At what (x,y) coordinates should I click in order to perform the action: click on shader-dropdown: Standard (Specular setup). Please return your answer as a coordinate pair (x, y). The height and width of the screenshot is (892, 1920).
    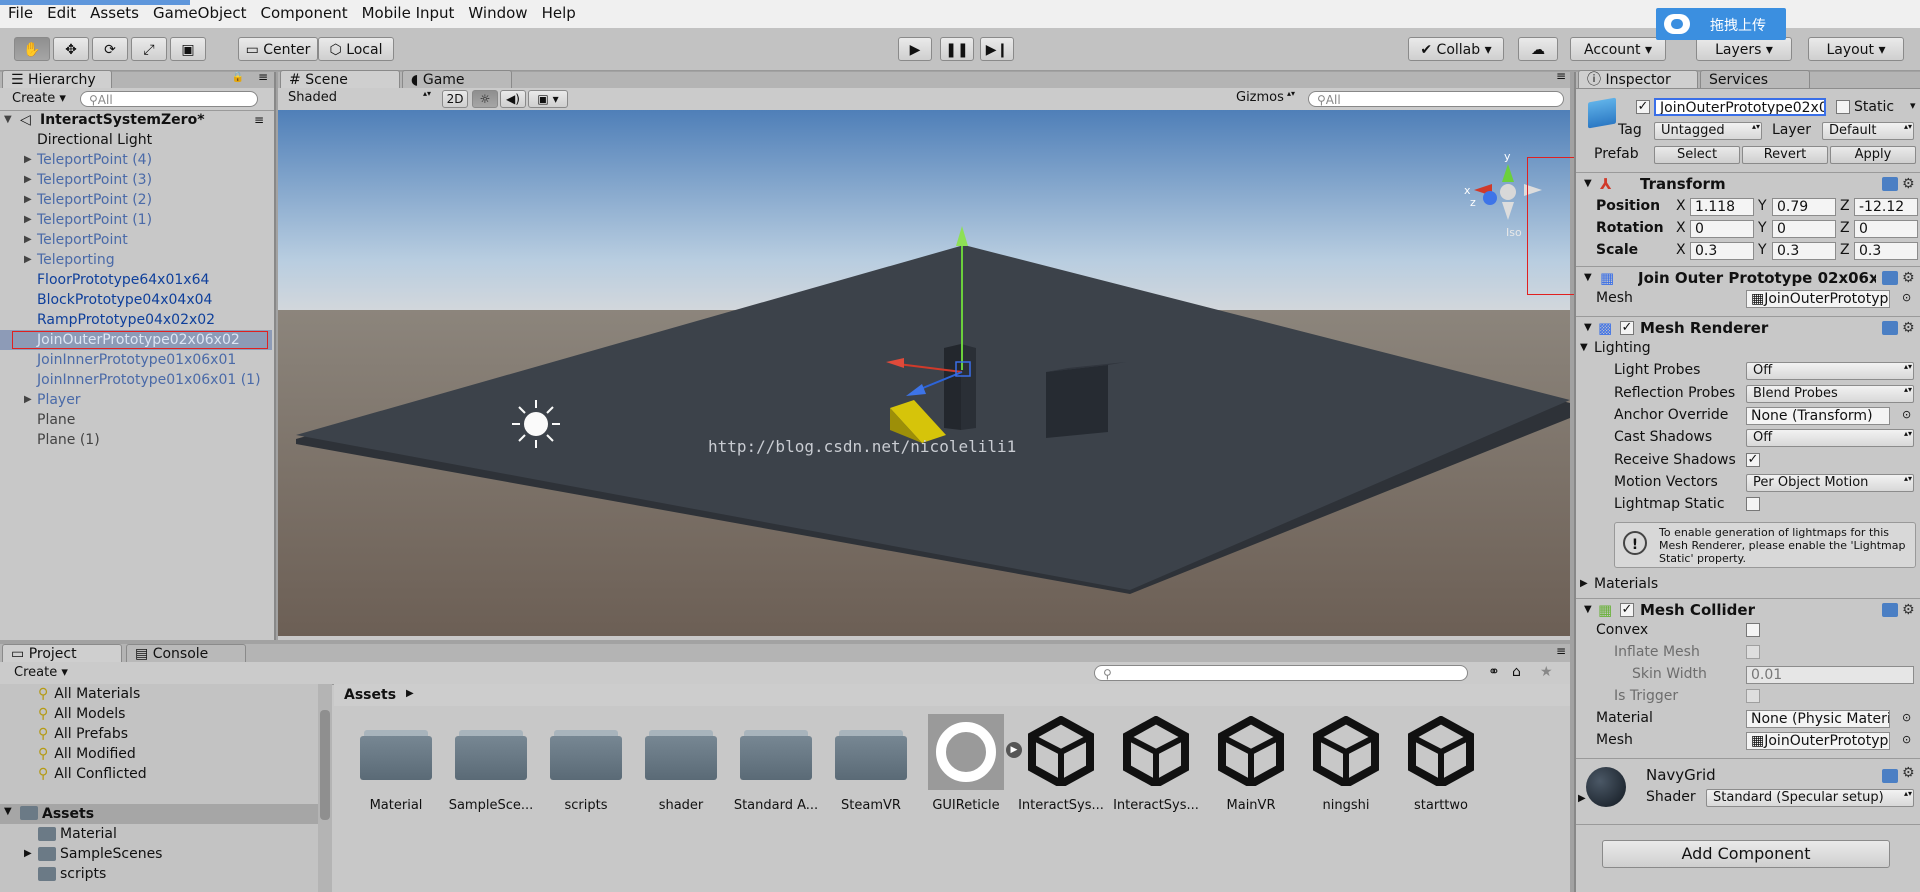
    Looking at the image, I should click on (1810, 798).